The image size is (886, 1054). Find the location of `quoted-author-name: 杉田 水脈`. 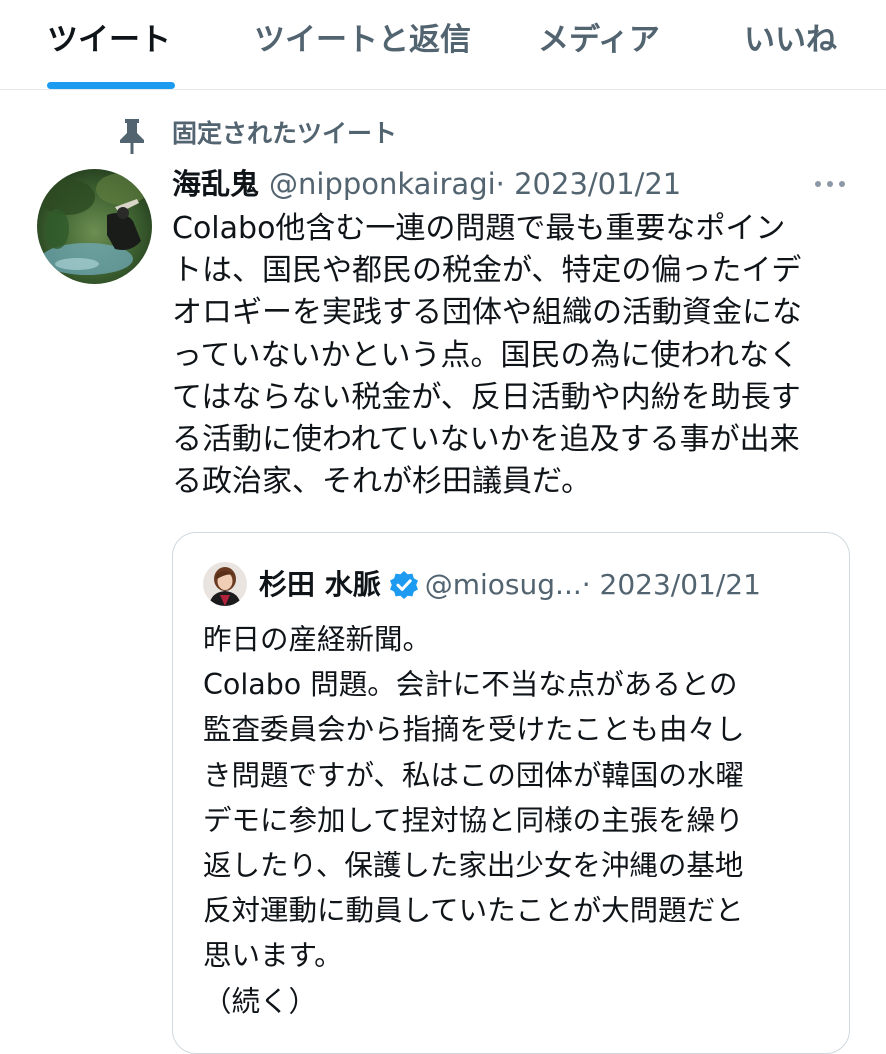

quoted-author-name: 杉田 水脈 is located at coordinates (320, 584).